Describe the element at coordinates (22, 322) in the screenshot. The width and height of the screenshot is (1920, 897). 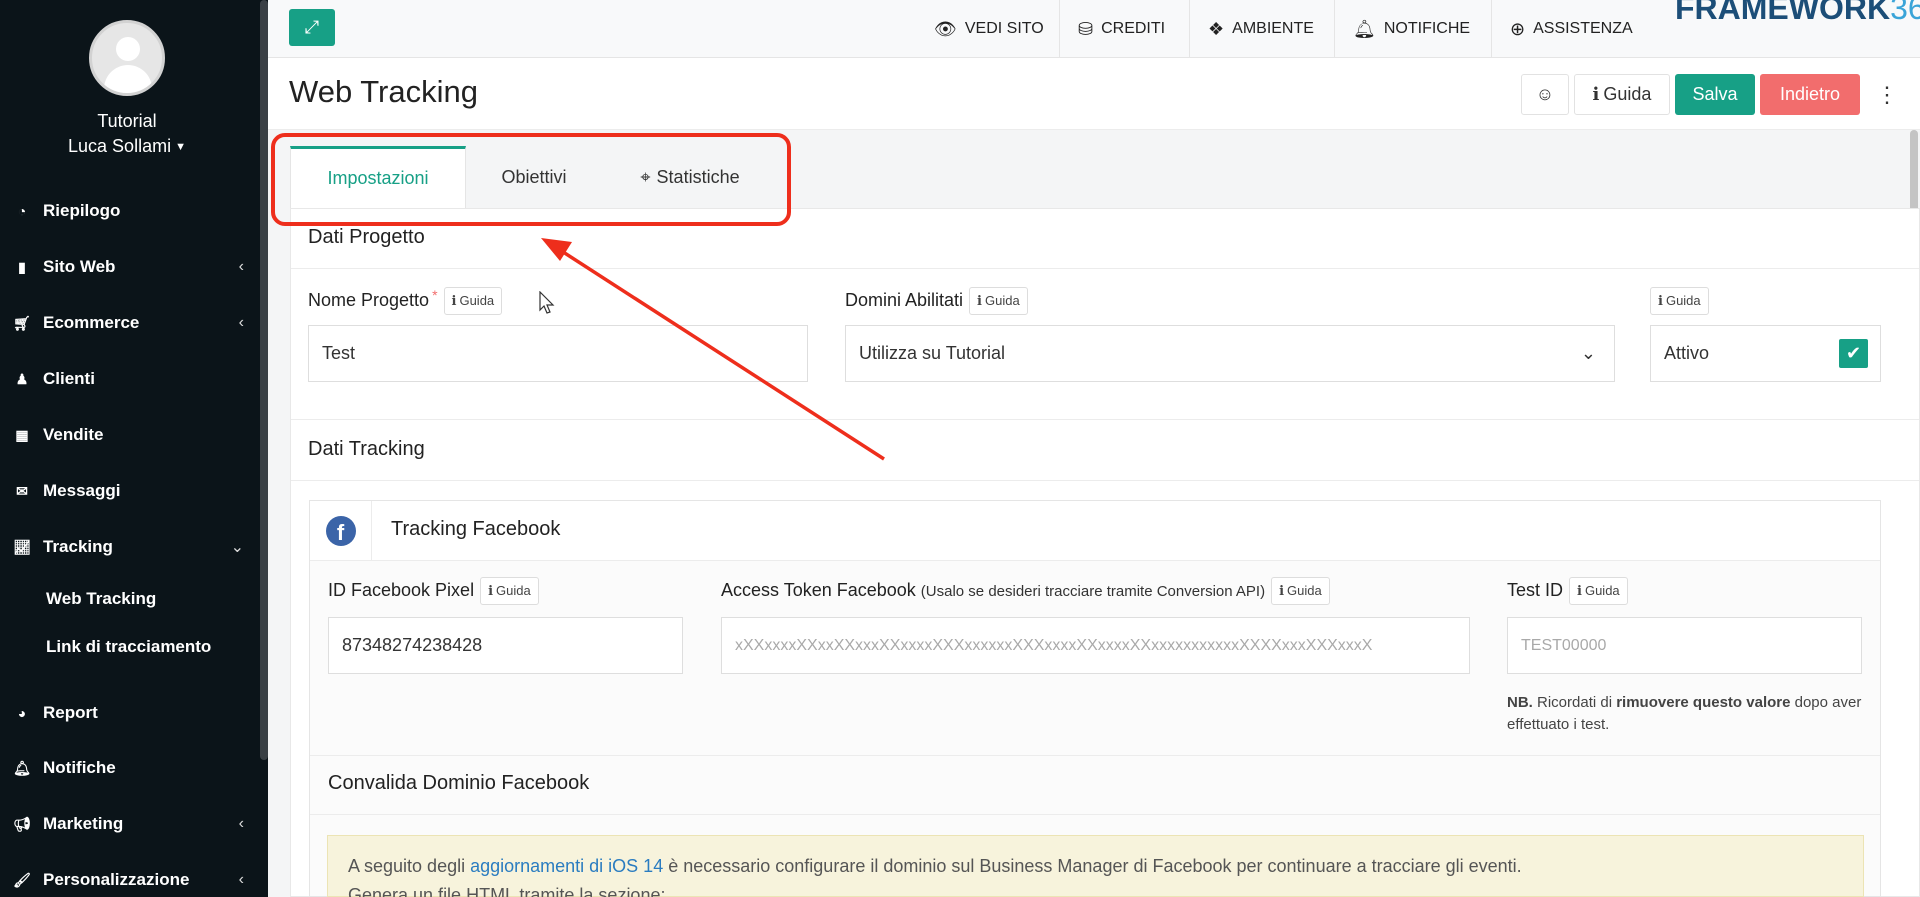
I see `cart-icon: 🛒︎` at that location.